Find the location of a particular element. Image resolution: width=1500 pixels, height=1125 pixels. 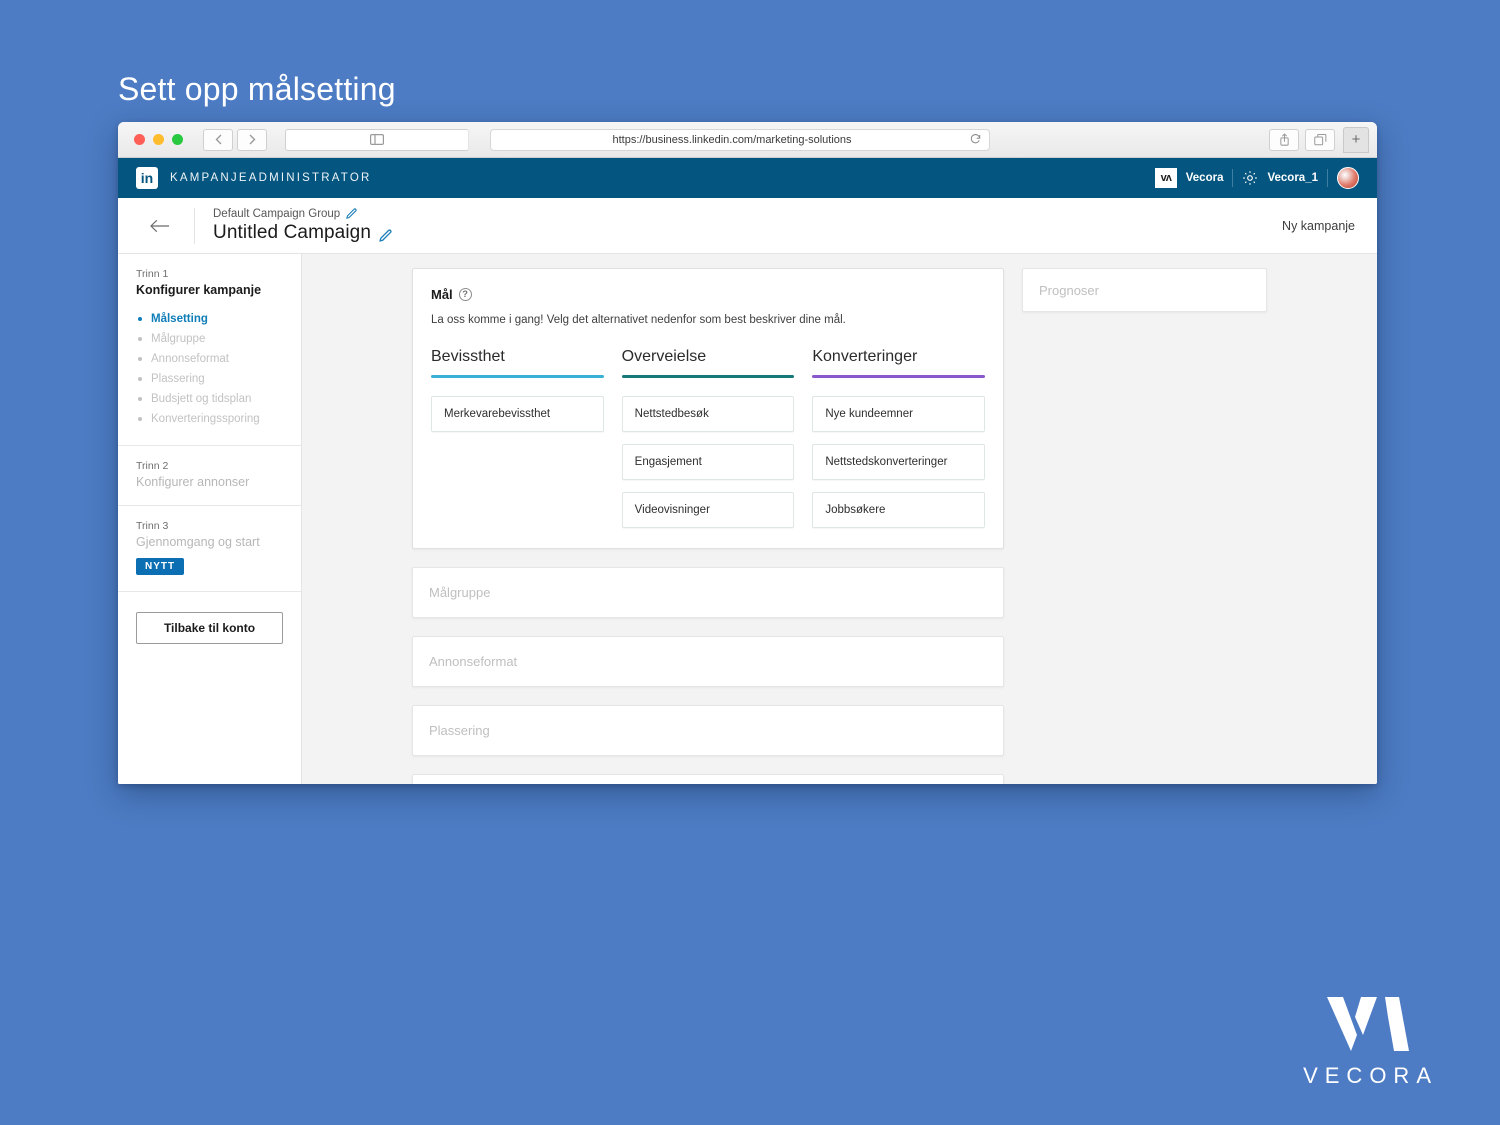

step-2-title: Konfigurer annonser is located at coordinates (193, 482).